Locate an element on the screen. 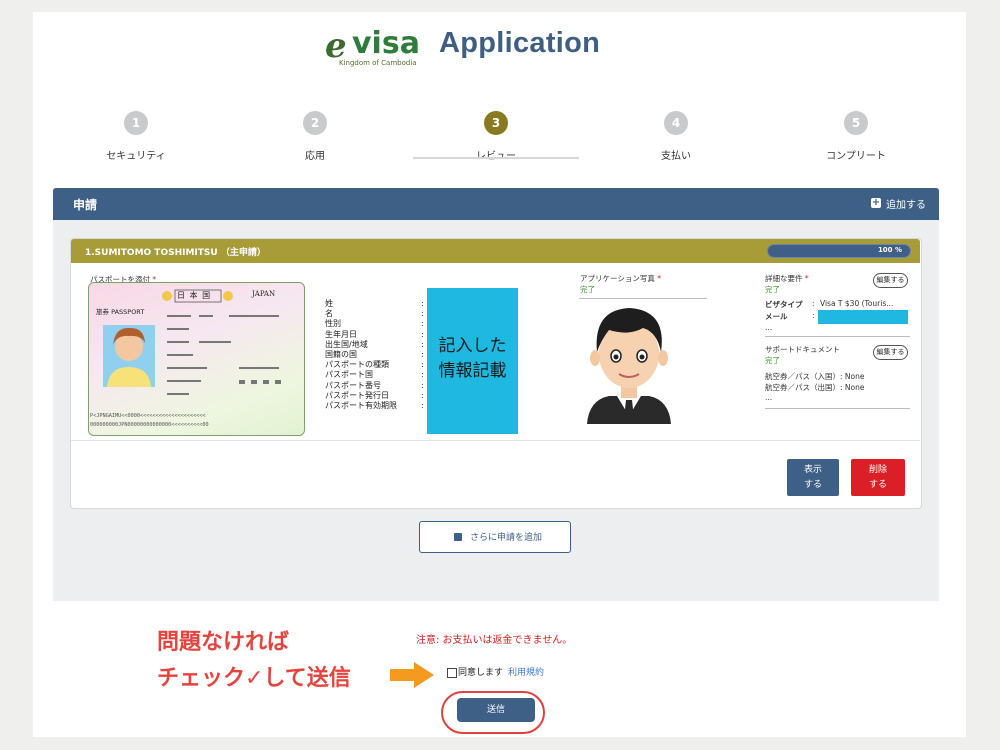  details-divider is located at coordinates (837, 336).